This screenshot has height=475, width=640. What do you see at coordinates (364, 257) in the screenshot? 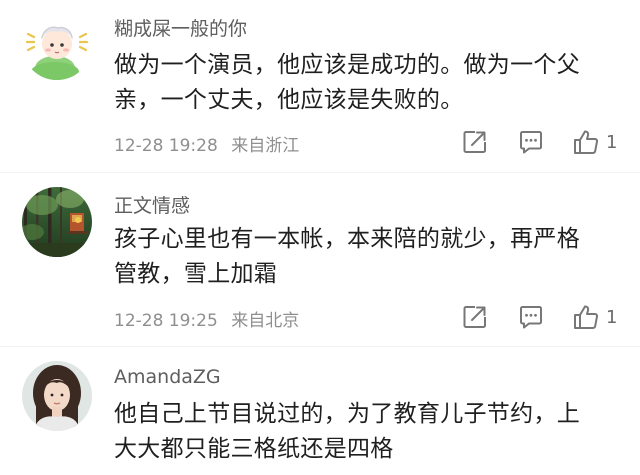
I see `comment-text: 孩子心里也有一本帐，本来陪的就少，再严格 管教，雪上加霜` at bounding box center [364, 257].